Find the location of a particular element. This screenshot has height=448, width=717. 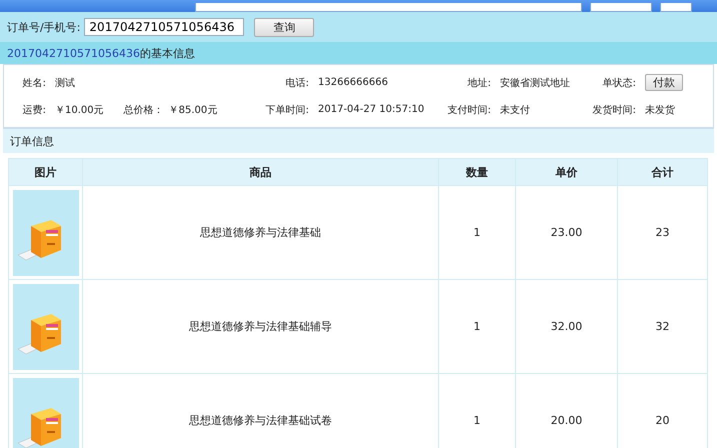

column-header: 合计 is located at coordinates (663, 172).